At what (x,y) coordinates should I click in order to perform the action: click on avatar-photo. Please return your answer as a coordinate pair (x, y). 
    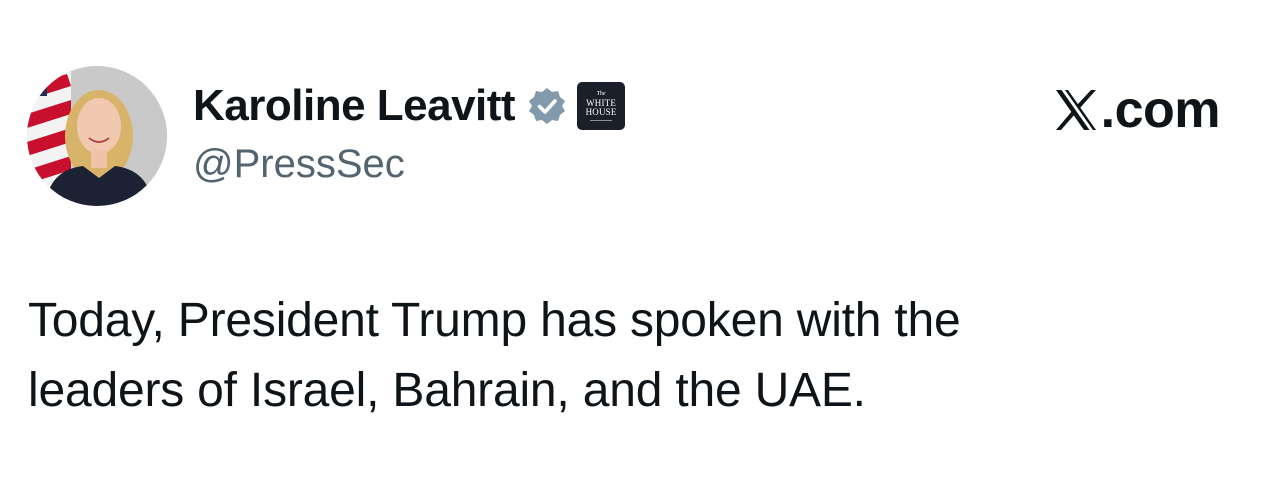
    Looking at the image, I should click on (97, 136).